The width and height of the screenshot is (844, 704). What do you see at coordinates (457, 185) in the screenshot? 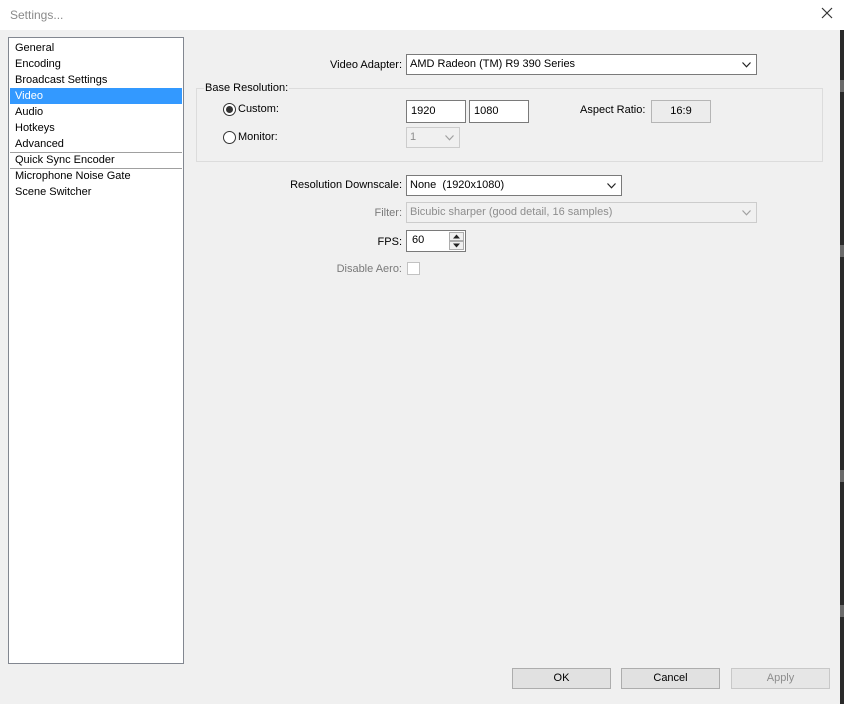
I see `resolution-downscale-value: None (1920x1080)` at bounding box center [457, 185].